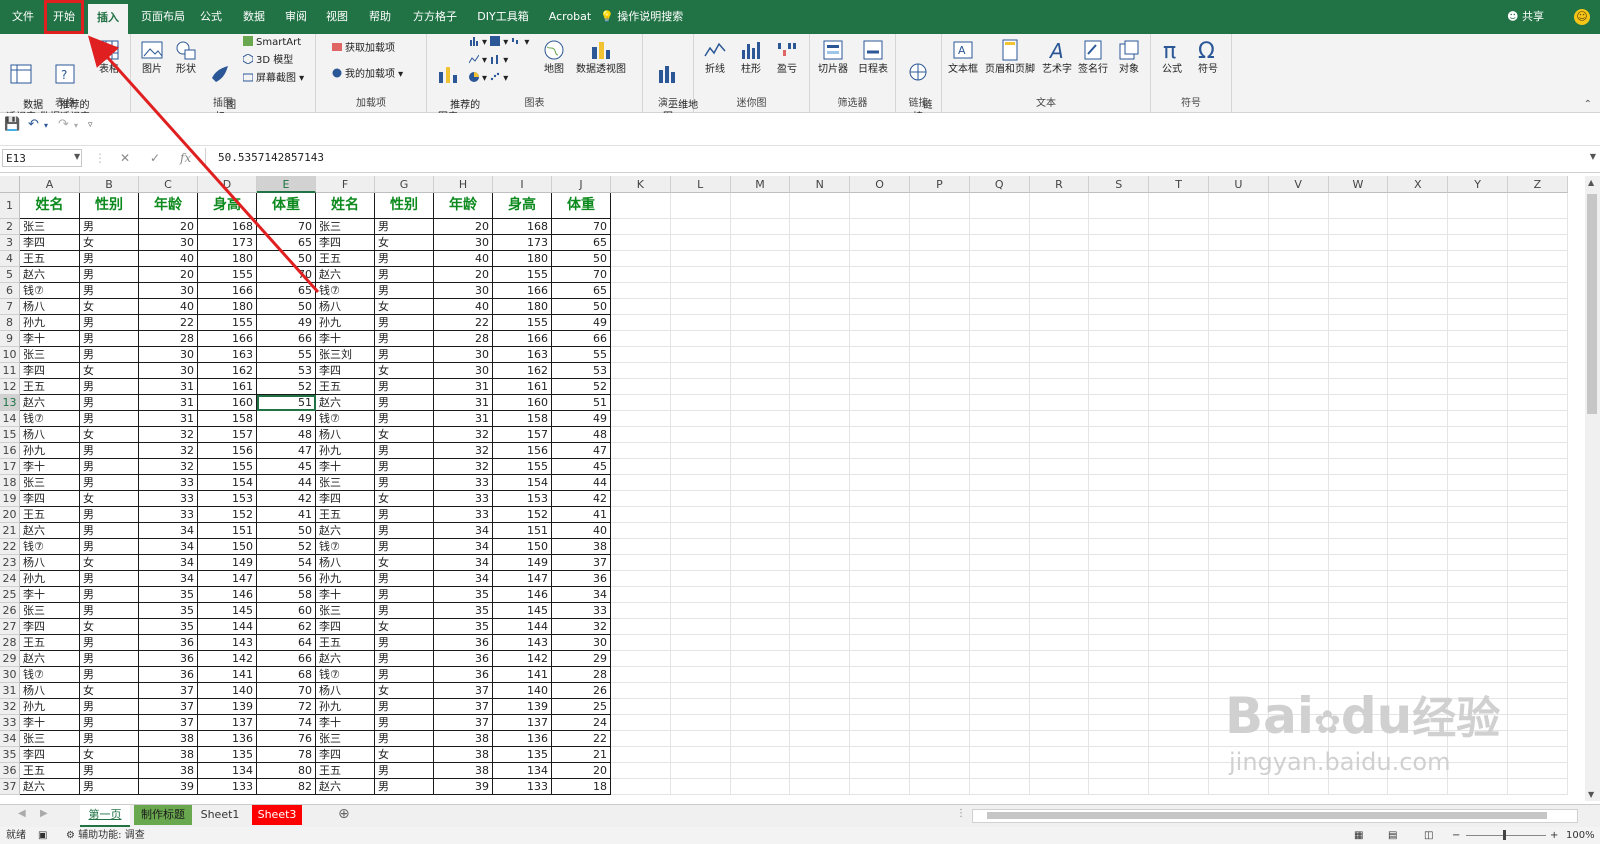  What do you see at coordinates (10, 243) in the screenshot?
I see `row-header: 3` at bounding box center [10, 243].